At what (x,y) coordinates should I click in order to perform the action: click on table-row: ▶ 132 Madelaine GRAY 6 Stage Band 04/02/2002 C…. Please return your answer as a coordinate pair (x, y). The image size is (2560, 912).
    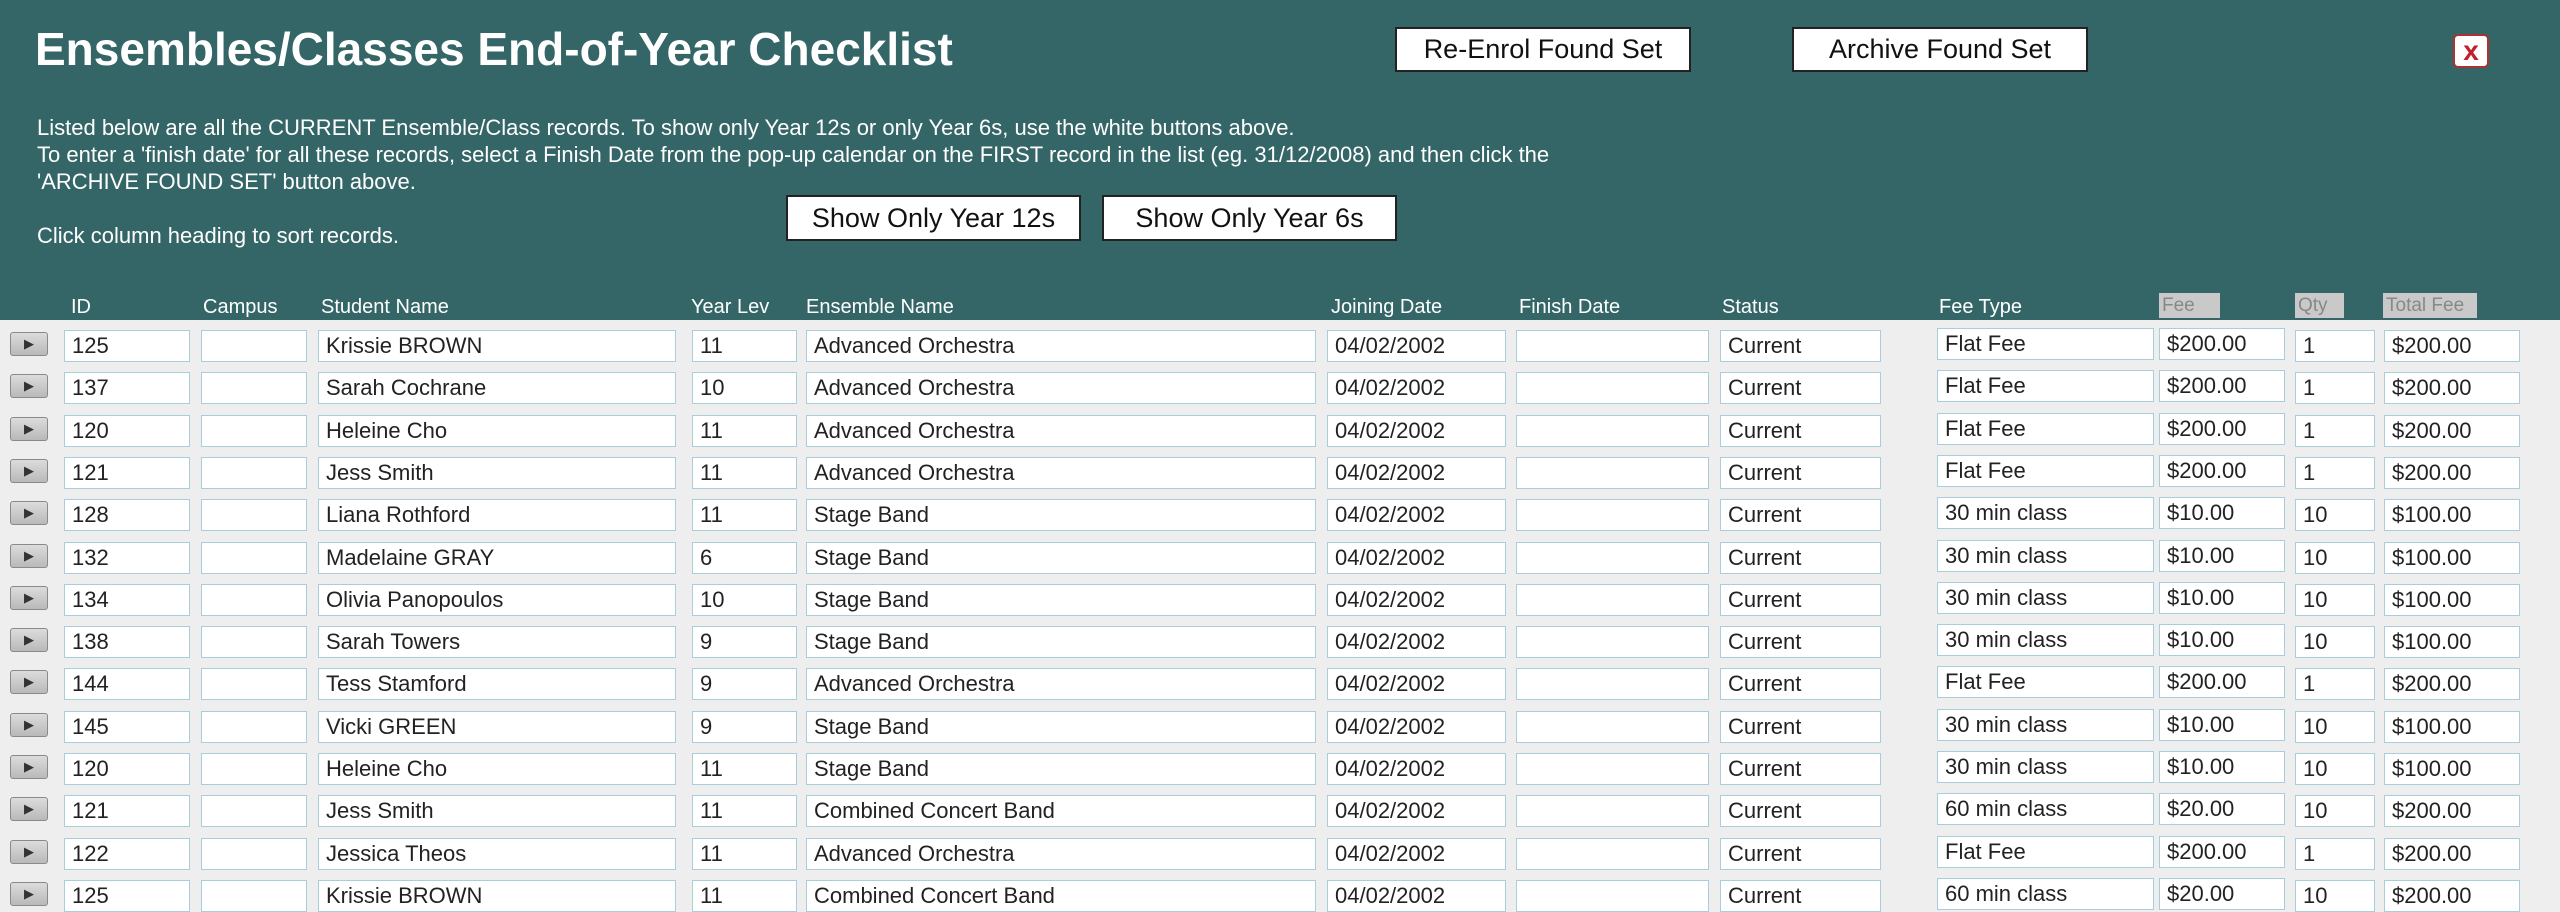
    Looking at the image, I should click on (1280, 553).